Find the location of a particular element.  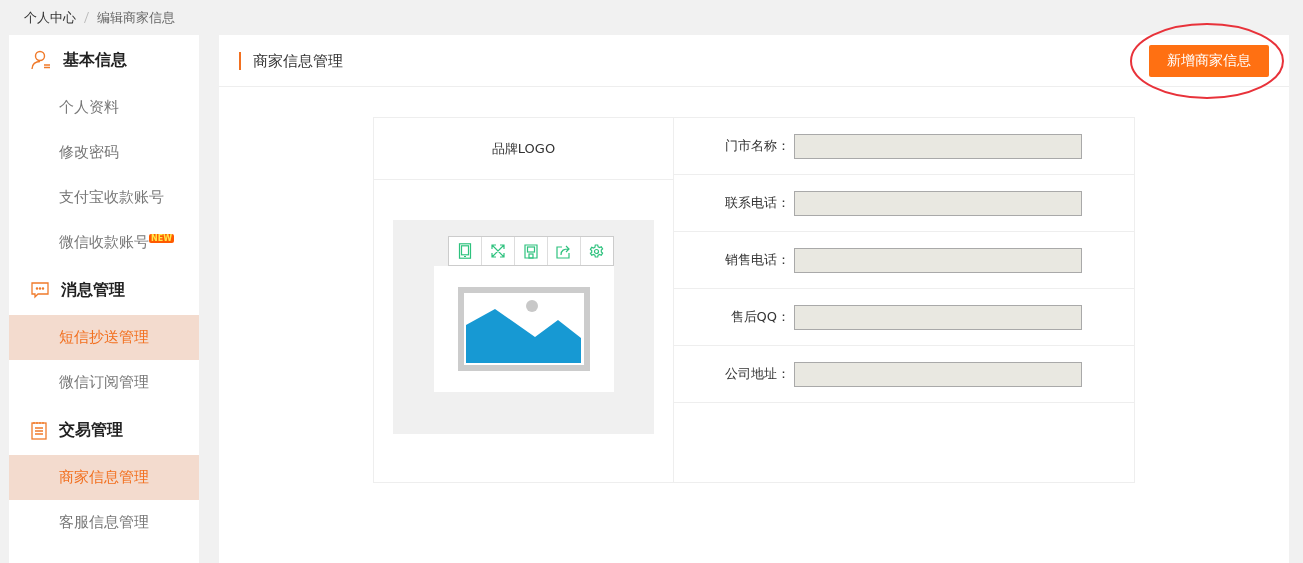

tablet-icon is located at coordinates (464, 251).